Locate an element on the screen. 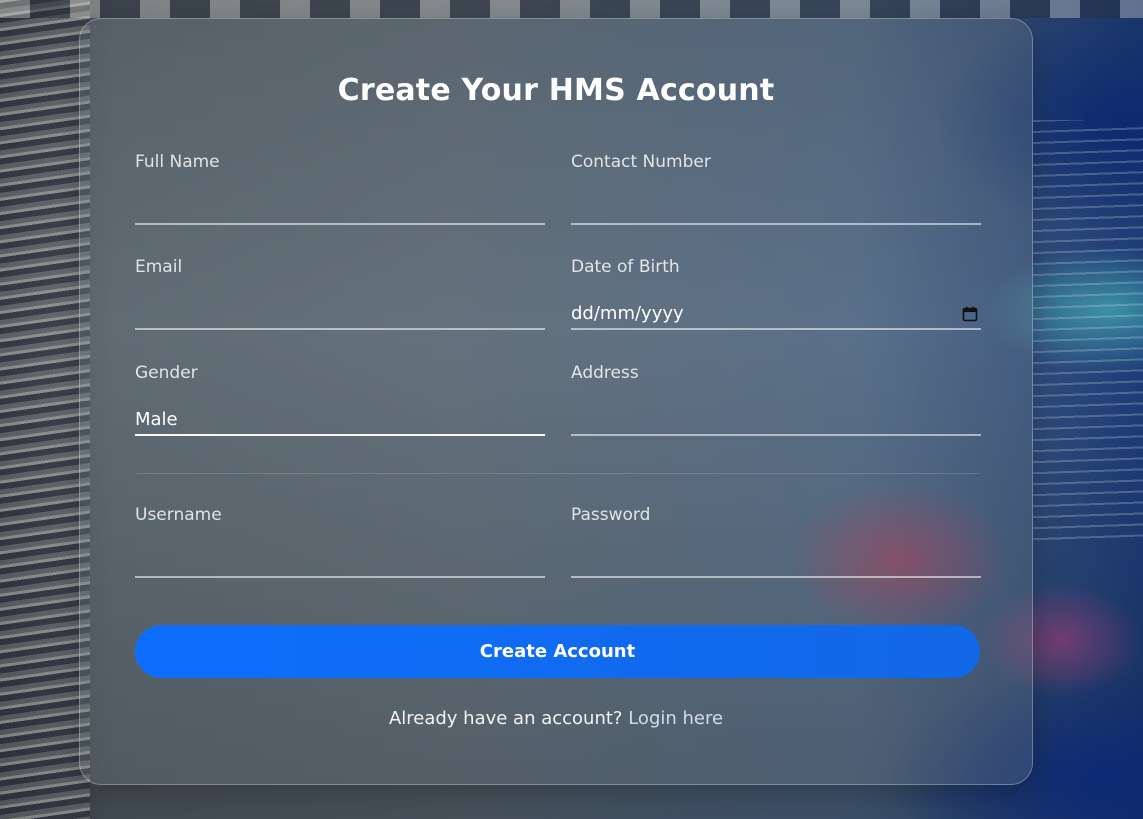  gender-underline is located at coordinates (340, 435).